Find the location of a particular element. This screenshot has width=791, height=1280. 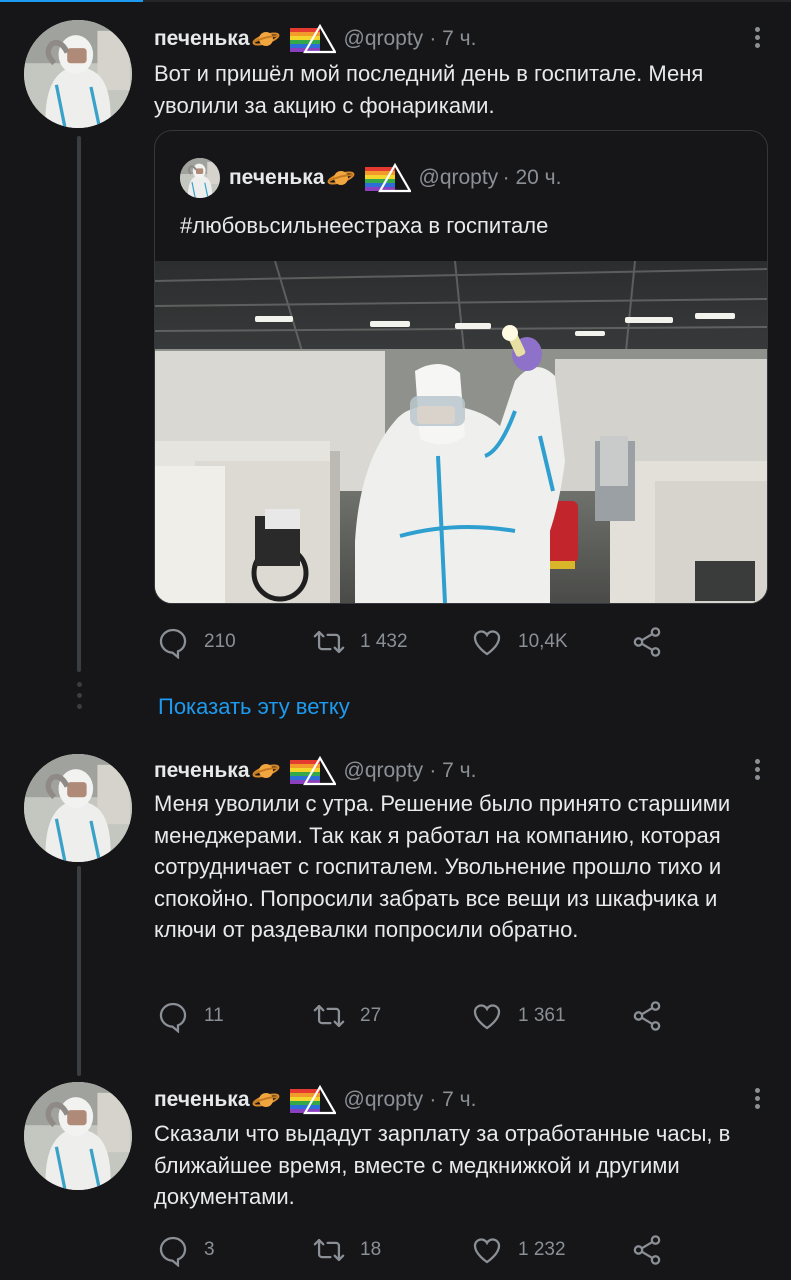

reply-button: 11 is located at coordinates (190, 1016).